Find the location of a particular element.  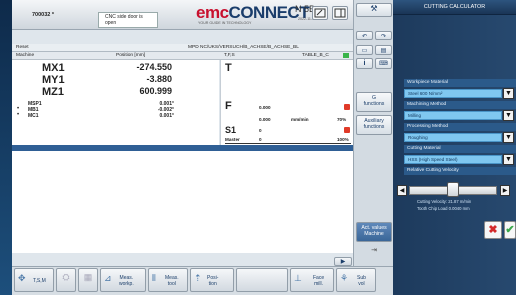

coordinate-header: Machine Position [mm] T,F,S TABLE_B_C is located at coordinates (182, 56).